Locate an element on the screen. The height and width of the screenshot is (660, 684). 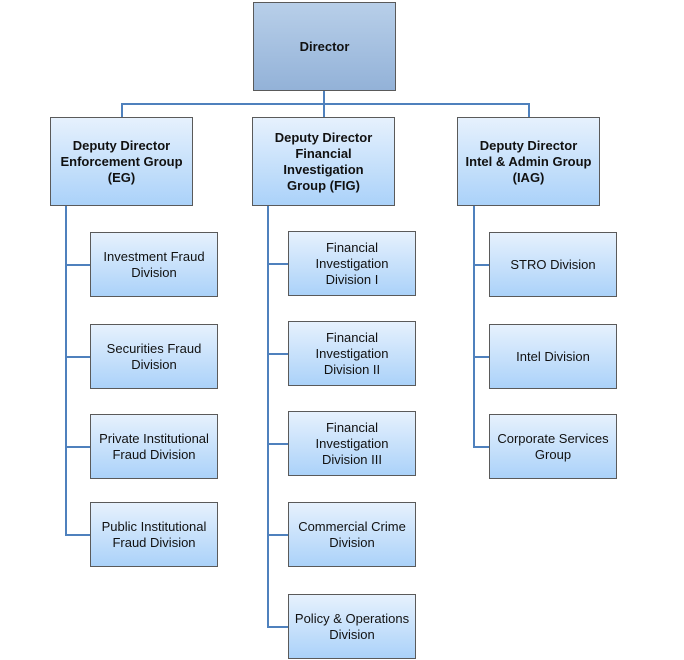
division-box-label: STRO Division is located at coordinates (553, 264).